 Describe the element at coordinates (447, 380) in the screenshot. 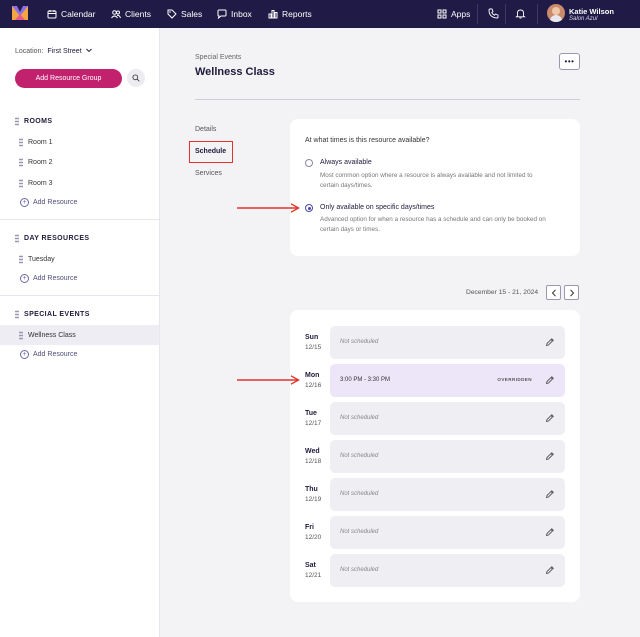

I see `schedule-slot-overridden: 3:00 PM - 3:30 PM OVERRIDDEN` at that location.